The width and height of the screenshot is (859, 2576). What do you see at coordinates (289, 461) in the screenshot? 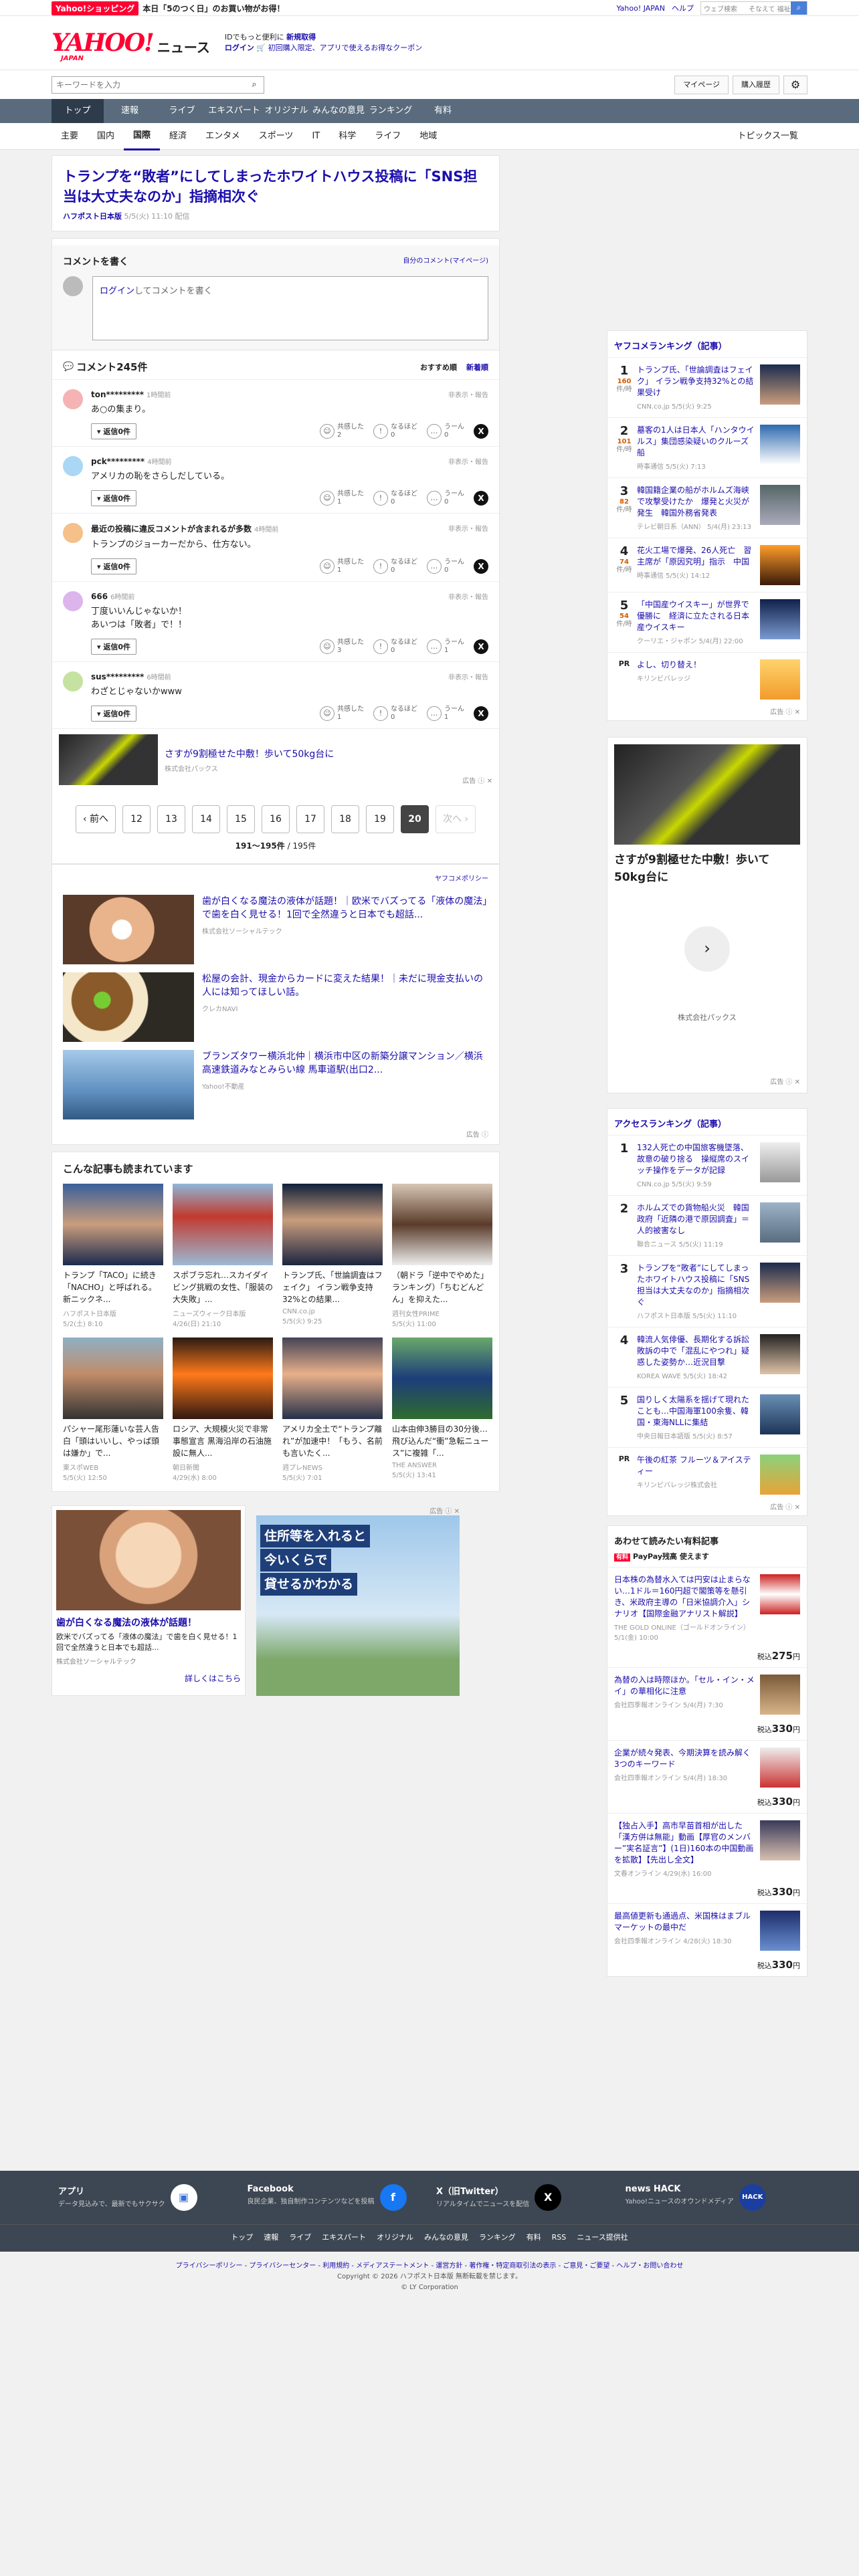
I see `comment-user: pck********* 4時間前` at bounding box center [289, 461].